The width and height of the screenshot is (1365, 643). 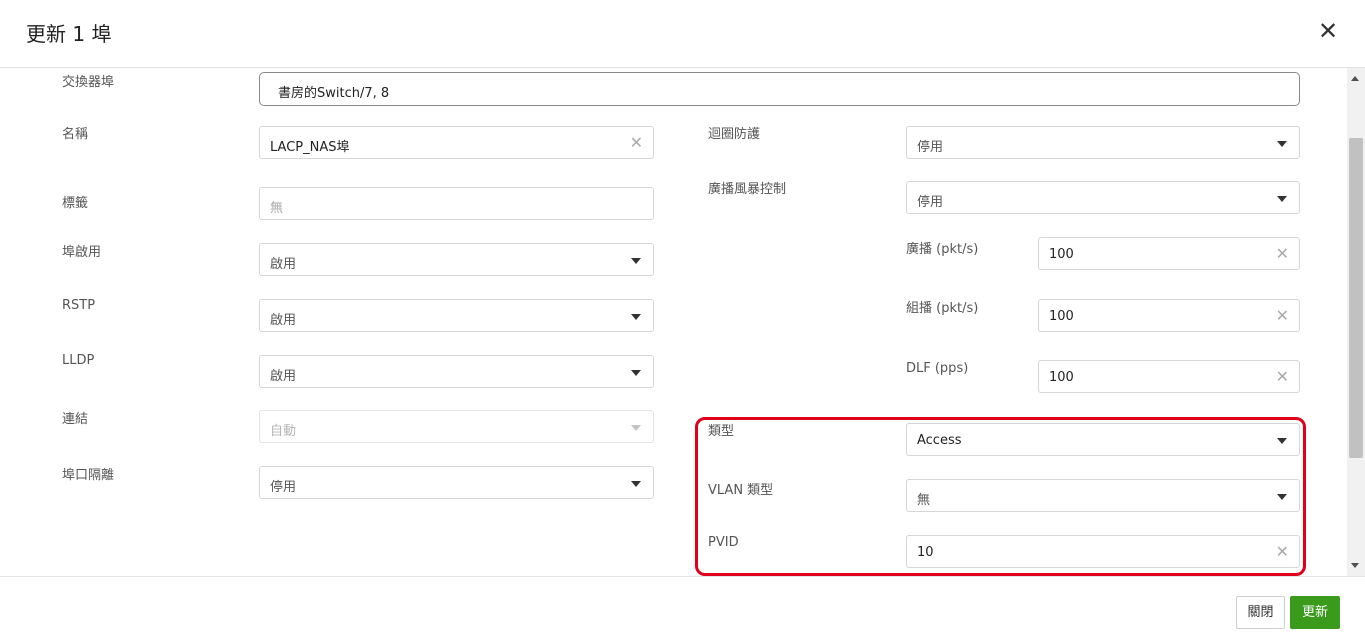 What do you see at coordinates (82, 252) in the screenshot?
I see `port-enable-label: 埠啟用` at bounding box center [82, 252].